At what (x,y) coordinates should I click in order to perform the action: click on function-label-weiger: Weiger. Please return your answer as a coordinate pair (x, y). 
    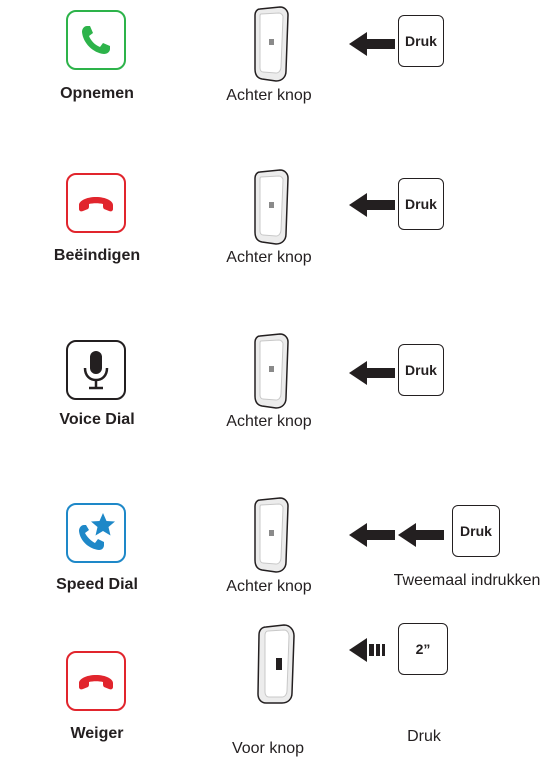
    Looking at the image, I should click on (97, 733).